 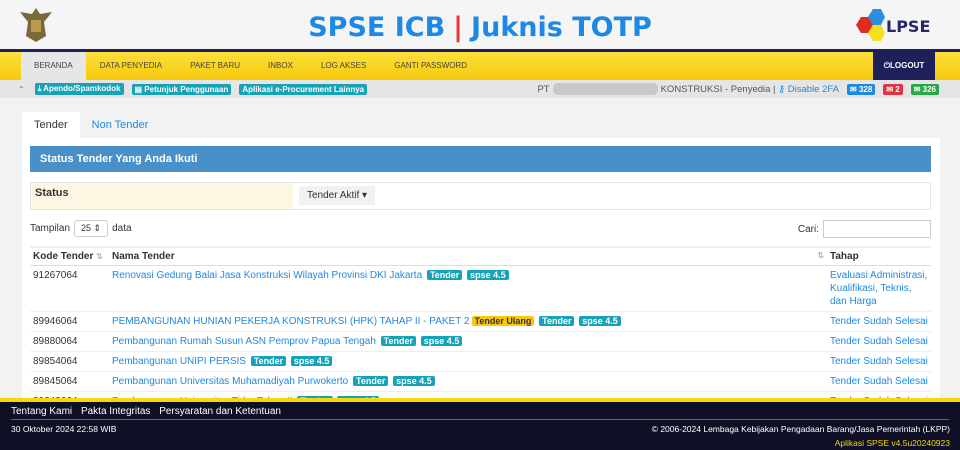 I want to click on app-title: SPSE ICB | Juknis TOTP, so click(x=480, y=27).